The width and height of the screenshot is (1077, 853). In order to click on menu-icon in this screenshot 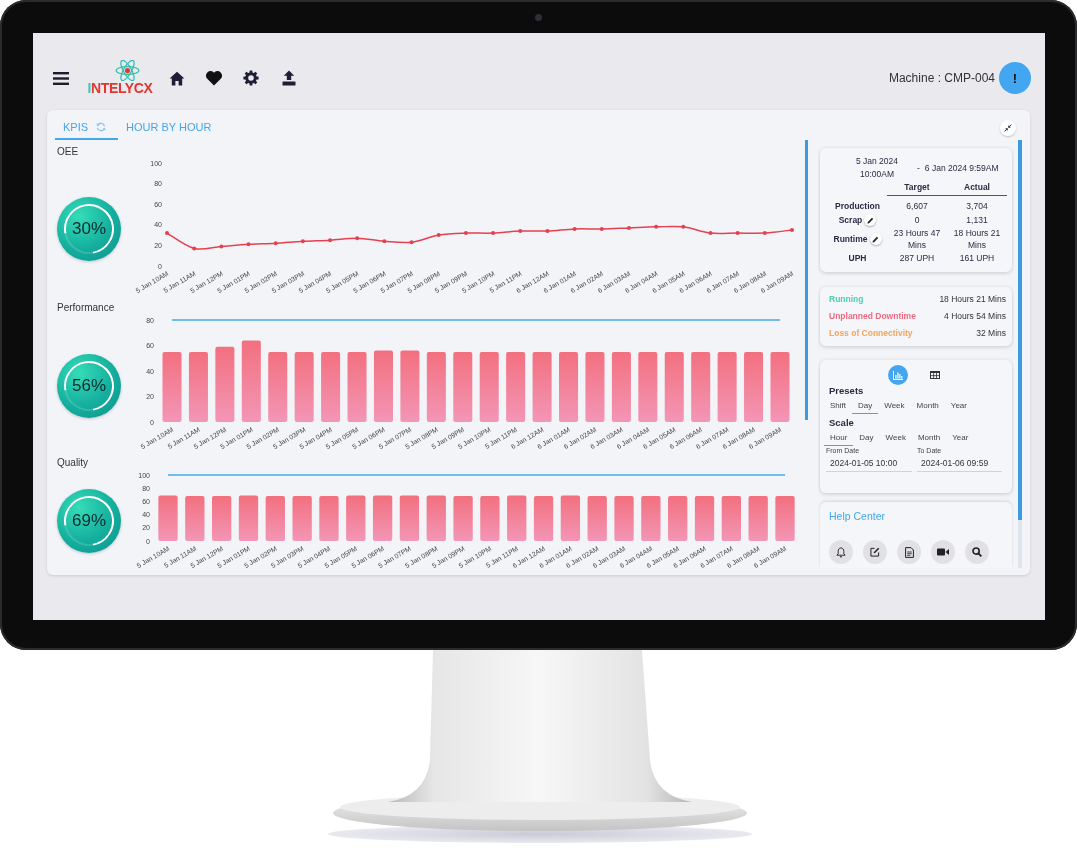, I will do `click(61, 78)`.